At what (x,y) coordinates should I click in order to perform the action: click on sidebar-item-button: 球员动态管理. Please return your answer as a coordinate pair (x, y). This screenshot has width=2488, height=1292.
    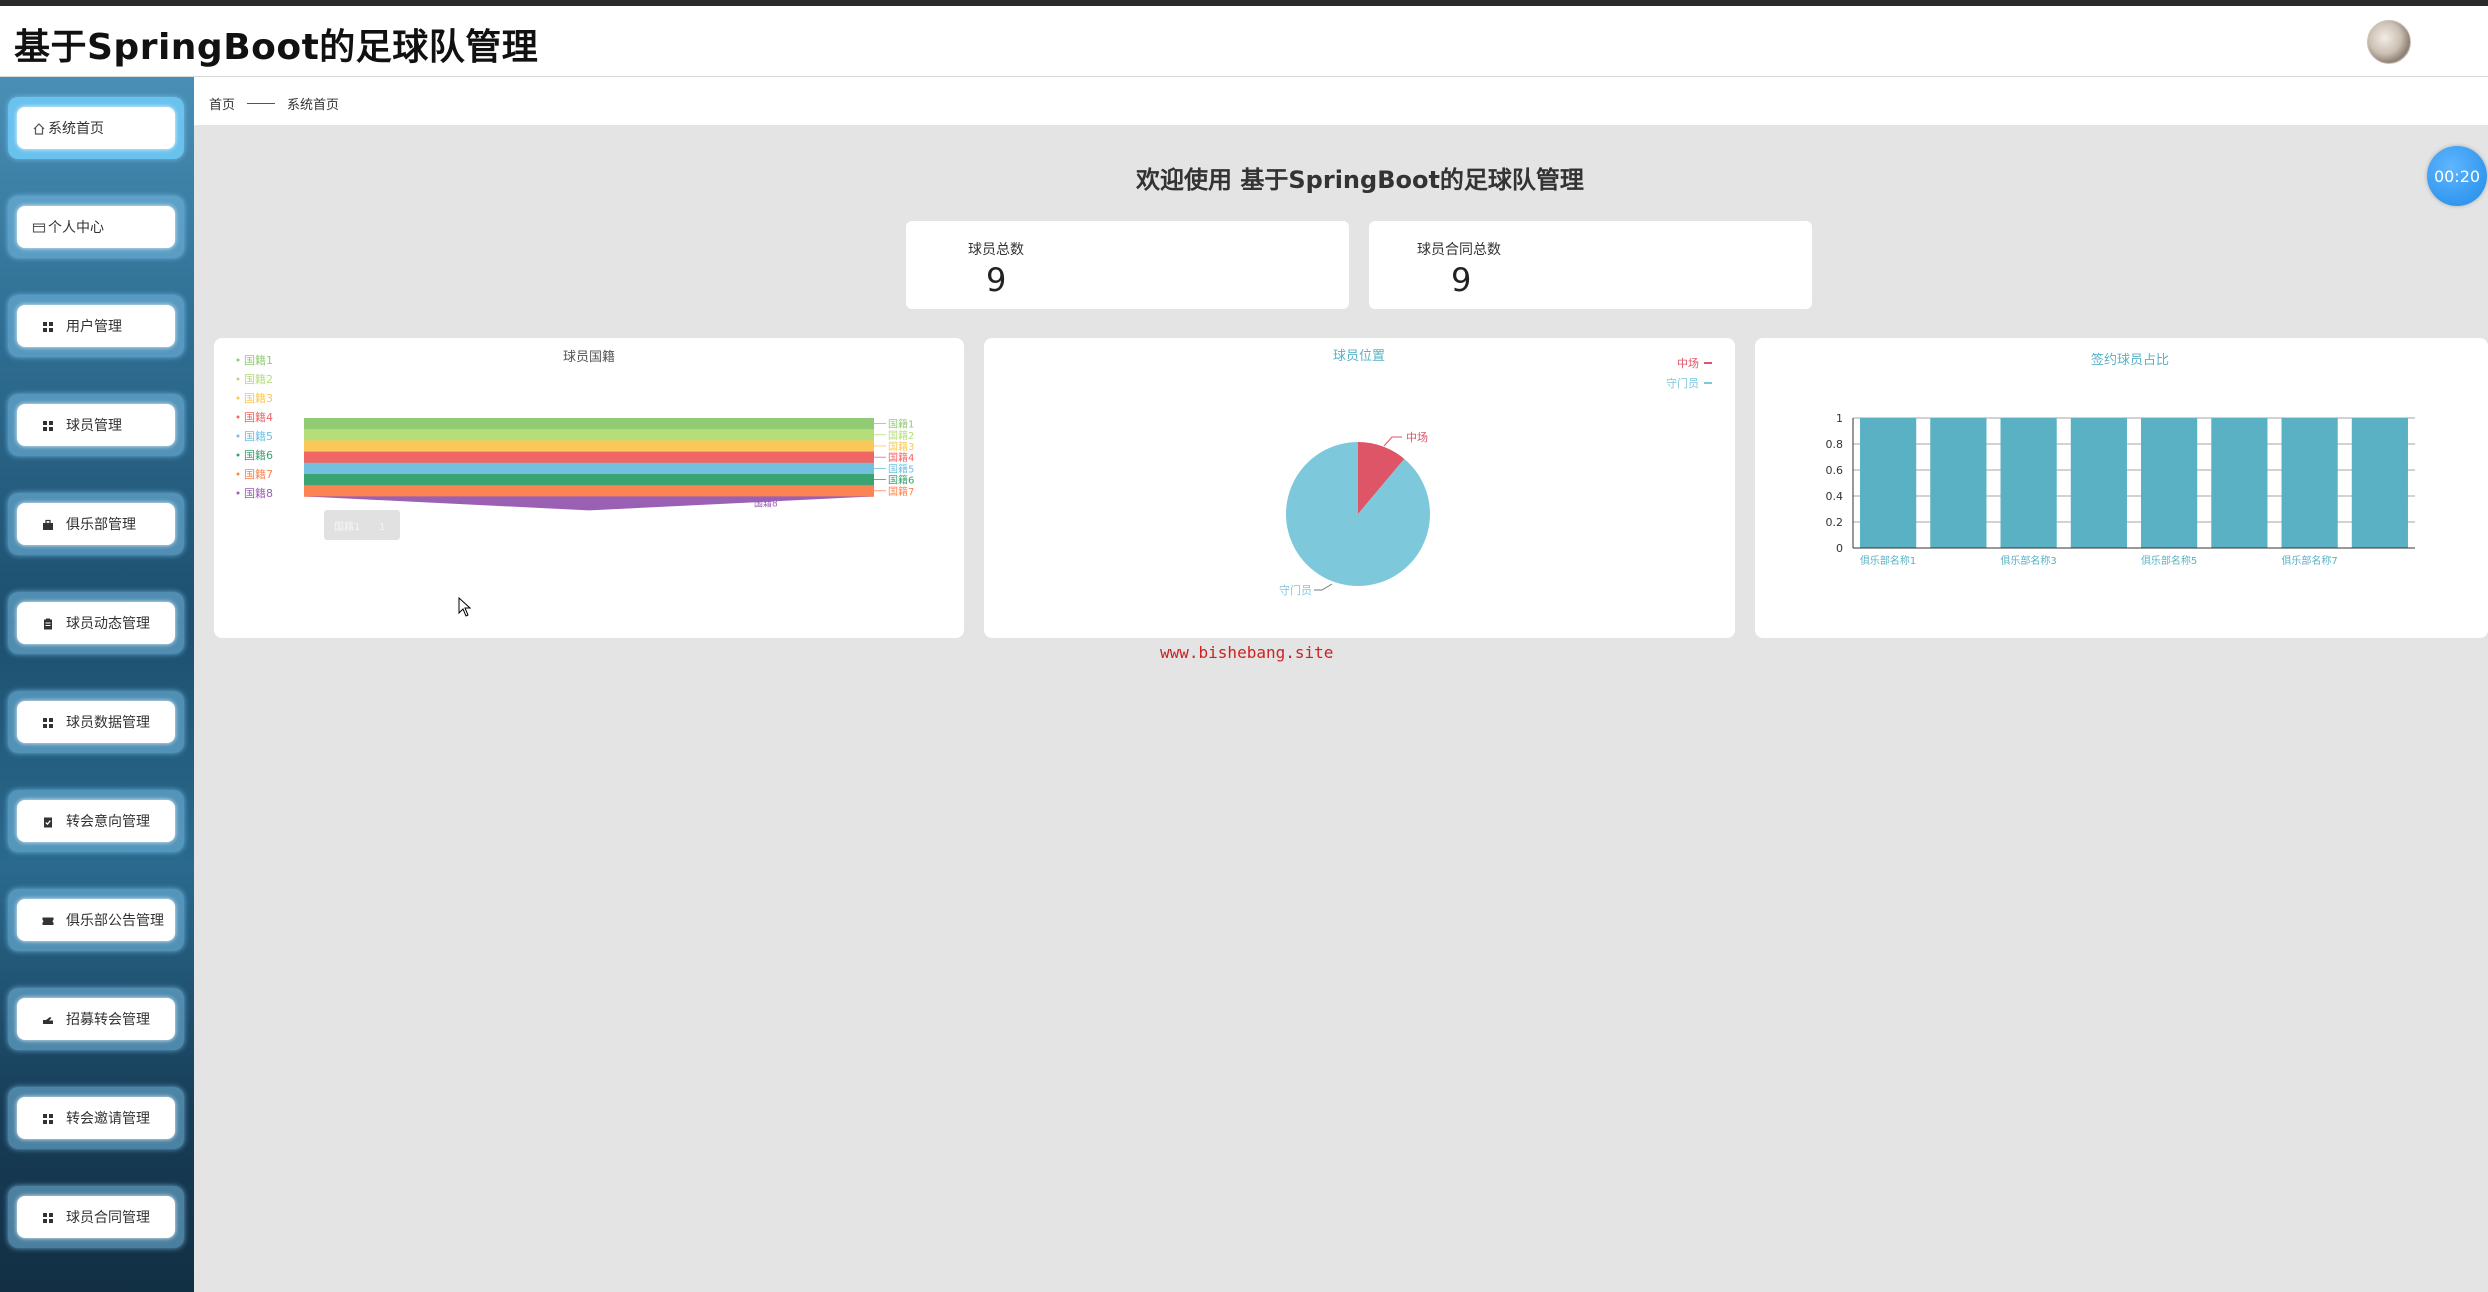
    Looking at the image, I should click on (96, 623).